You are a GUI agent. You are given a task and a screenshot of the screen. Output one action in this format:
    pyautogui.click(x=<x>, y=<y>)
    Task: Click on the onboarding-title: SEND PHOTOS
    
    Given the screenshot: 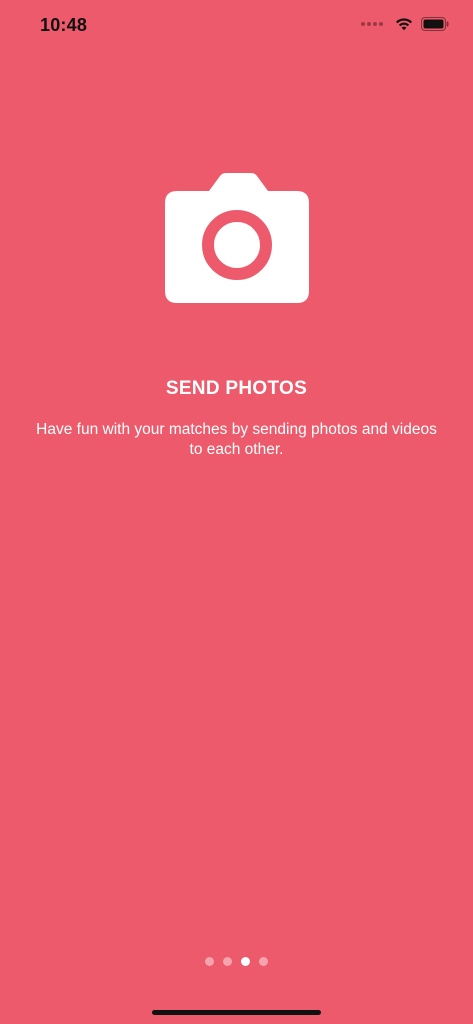 What is the action you would take?
    pyautogui.click(x=236, y=388)
    